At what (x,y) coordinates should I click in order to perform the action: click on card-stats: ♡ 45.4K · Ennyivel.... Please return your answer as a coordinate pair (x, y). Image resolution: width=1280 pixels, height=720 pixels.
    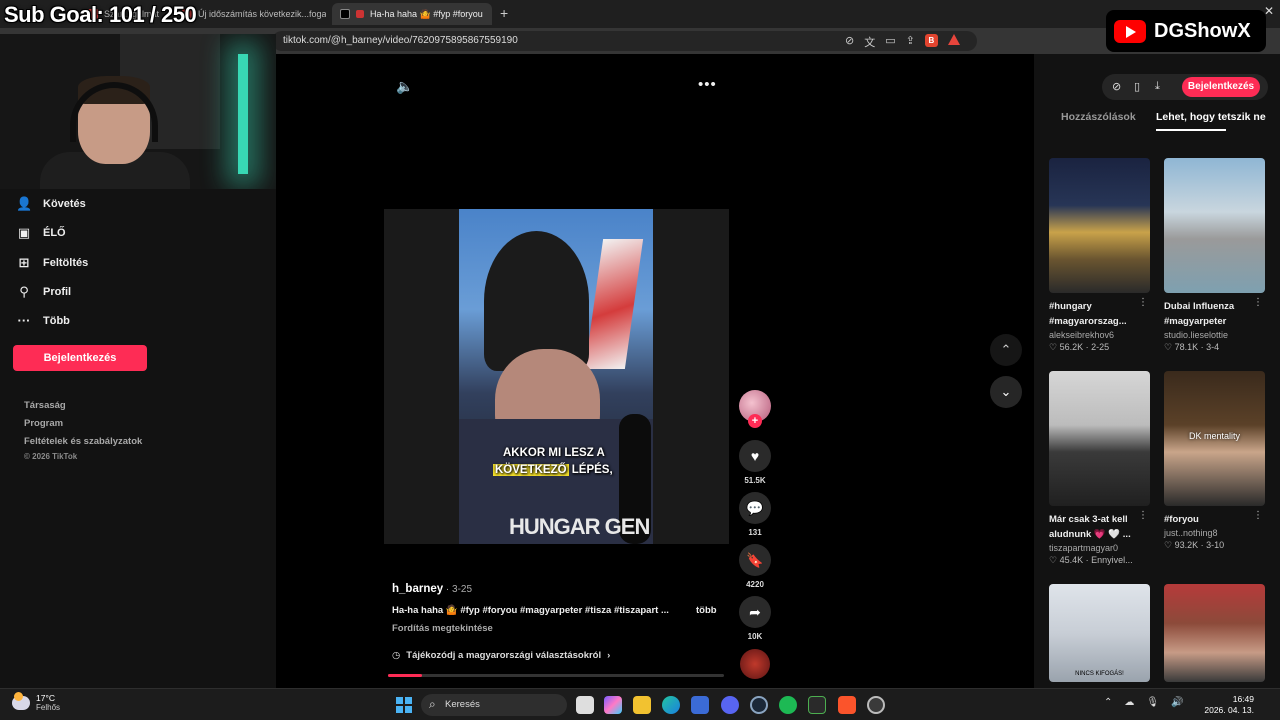
    Looking at the image, I should click on (1091, 560).